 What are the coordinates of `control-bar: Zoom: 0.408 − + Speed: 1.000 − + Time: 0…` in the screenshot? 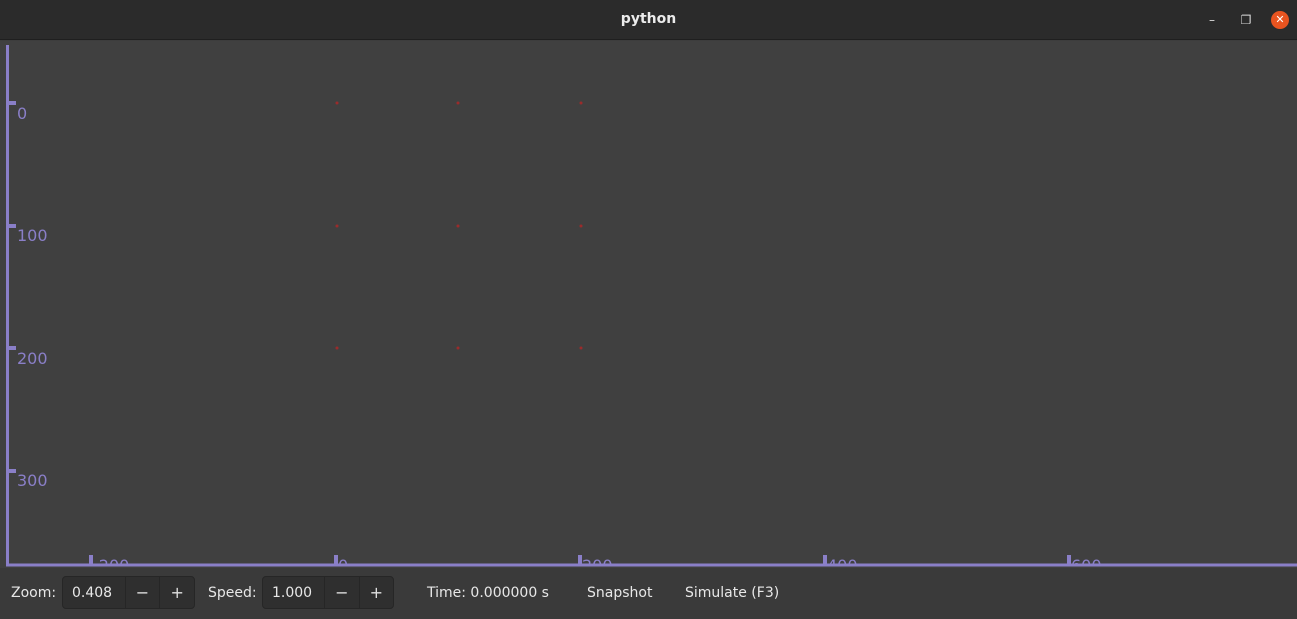 It's located at (648, 593).